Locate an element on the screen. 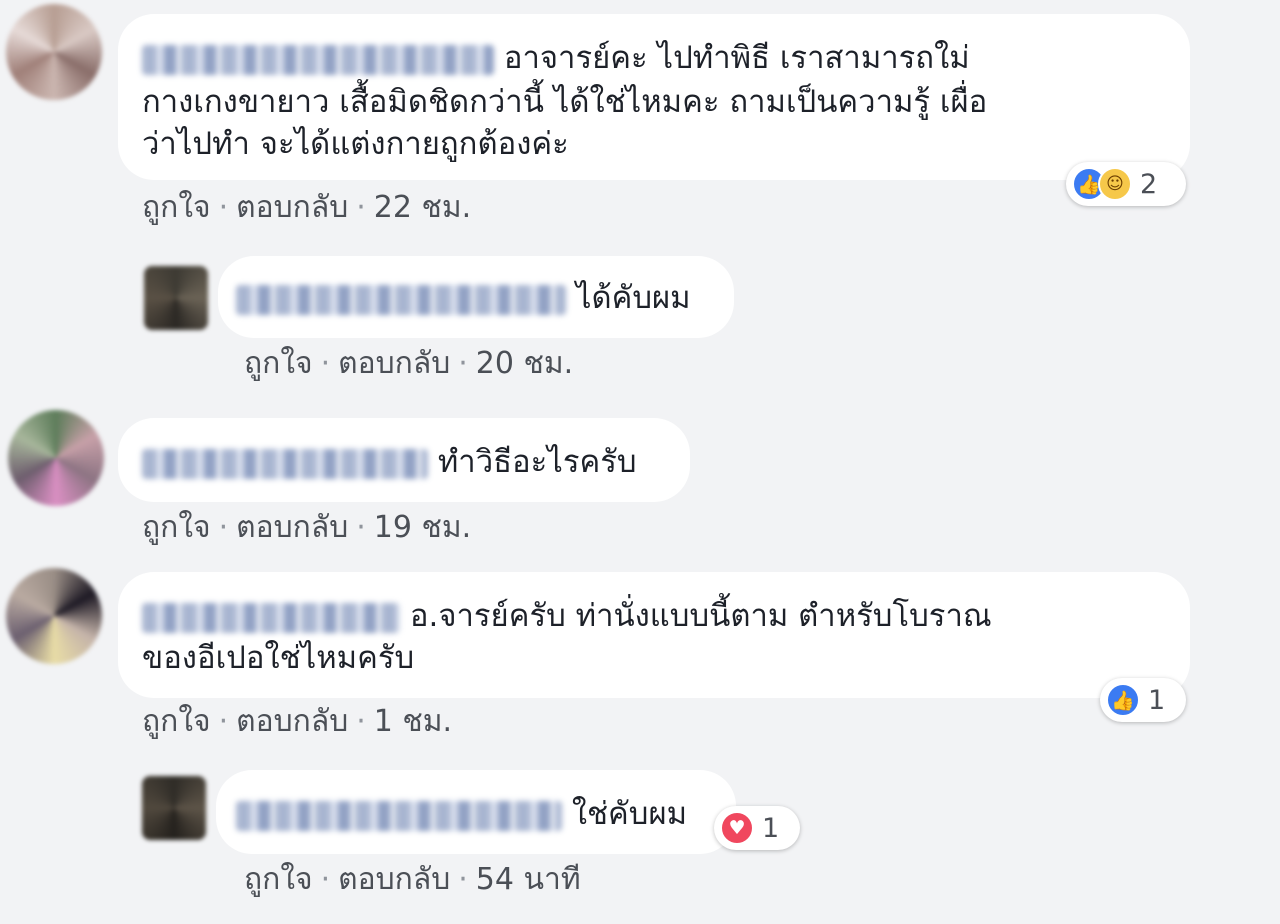 The width and height of the screenshot is (1280, 924). comment-text: ได้คับผม is located at coordinates (463, 298).